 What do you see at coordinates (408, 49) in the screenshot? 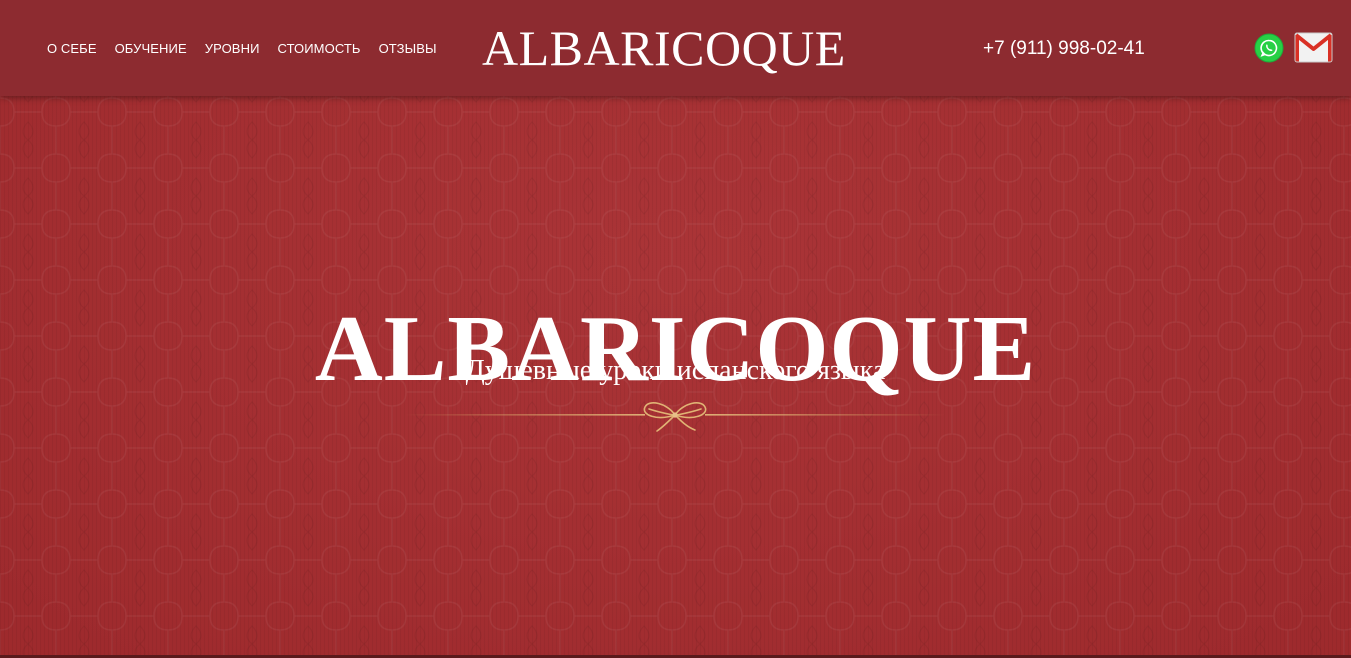
I see `nav-item-reviews: ОТЗЫВЫ` at bounding box center [408, 49].